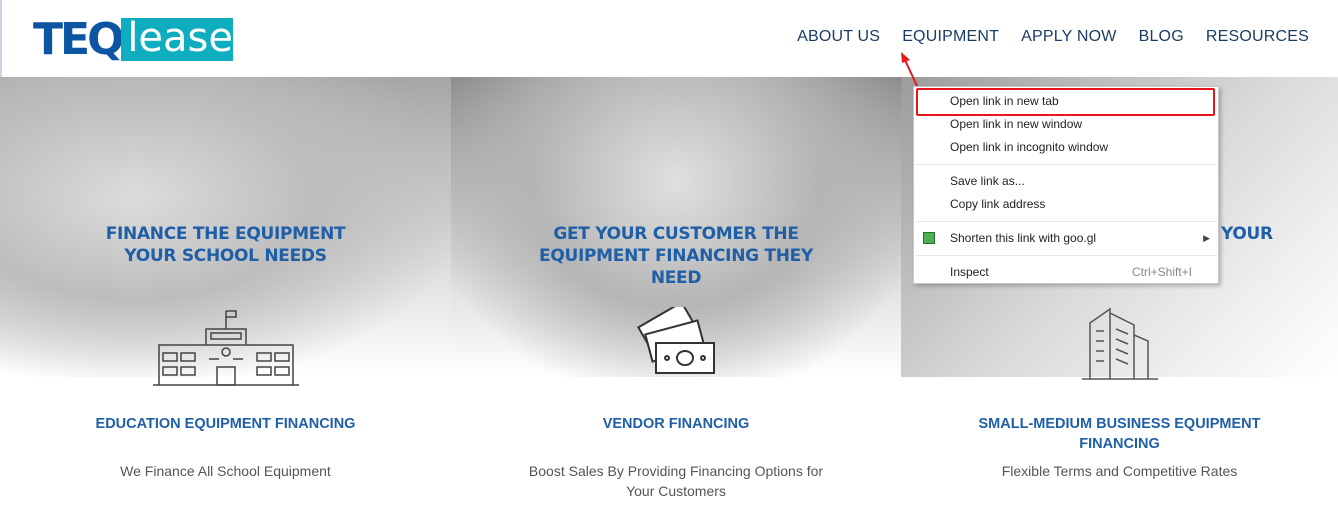  What do you see at coordinates (1023, 238) in the screenshot?
I see `menu-item-label: Shorten this link with goo.gl` at bounding box center [1023, 238].